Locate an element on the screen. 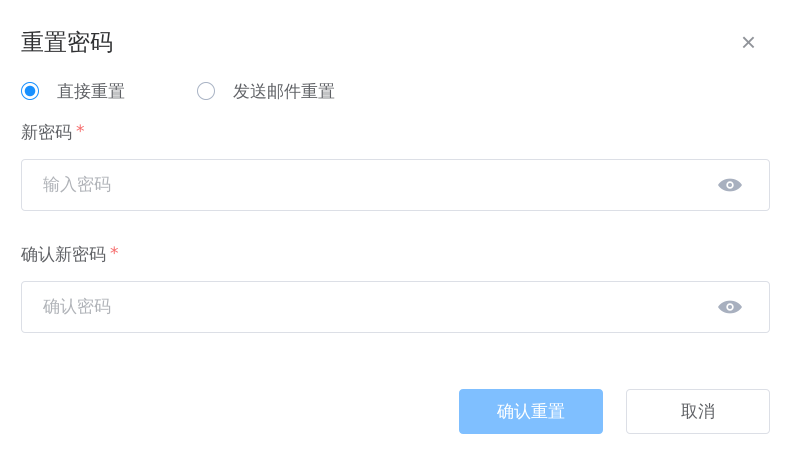 The height and width of the screenshot is (471, 785). cancel-button: 取消 is located at coordinates (698, 411).